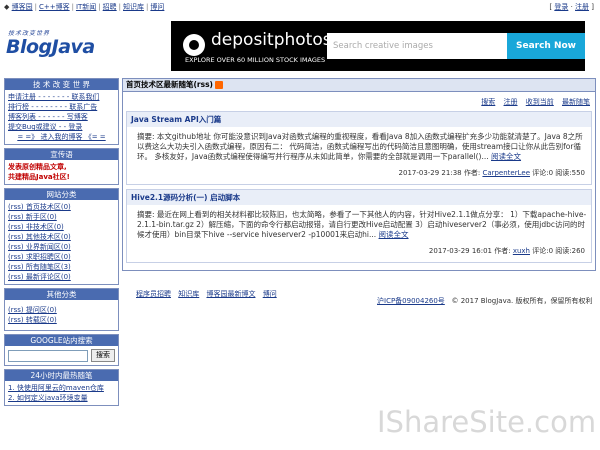  I want to click on other-category-item: (rss) 提问区(0), so click(61, 310).